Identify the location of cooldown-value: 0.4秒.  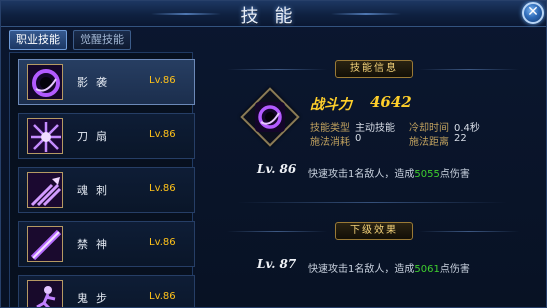
(467, 128).